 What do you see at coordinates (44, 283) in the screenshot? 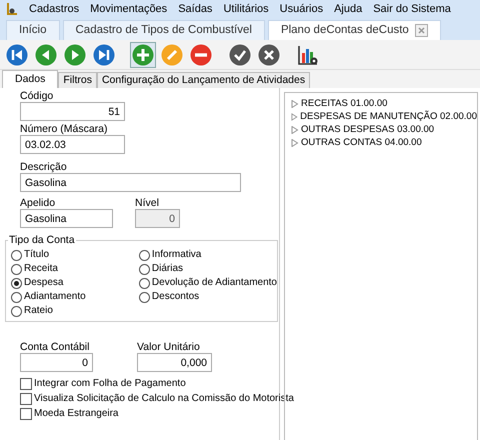
I see `radio-label: Despesa` at bounding box center [44, 283].